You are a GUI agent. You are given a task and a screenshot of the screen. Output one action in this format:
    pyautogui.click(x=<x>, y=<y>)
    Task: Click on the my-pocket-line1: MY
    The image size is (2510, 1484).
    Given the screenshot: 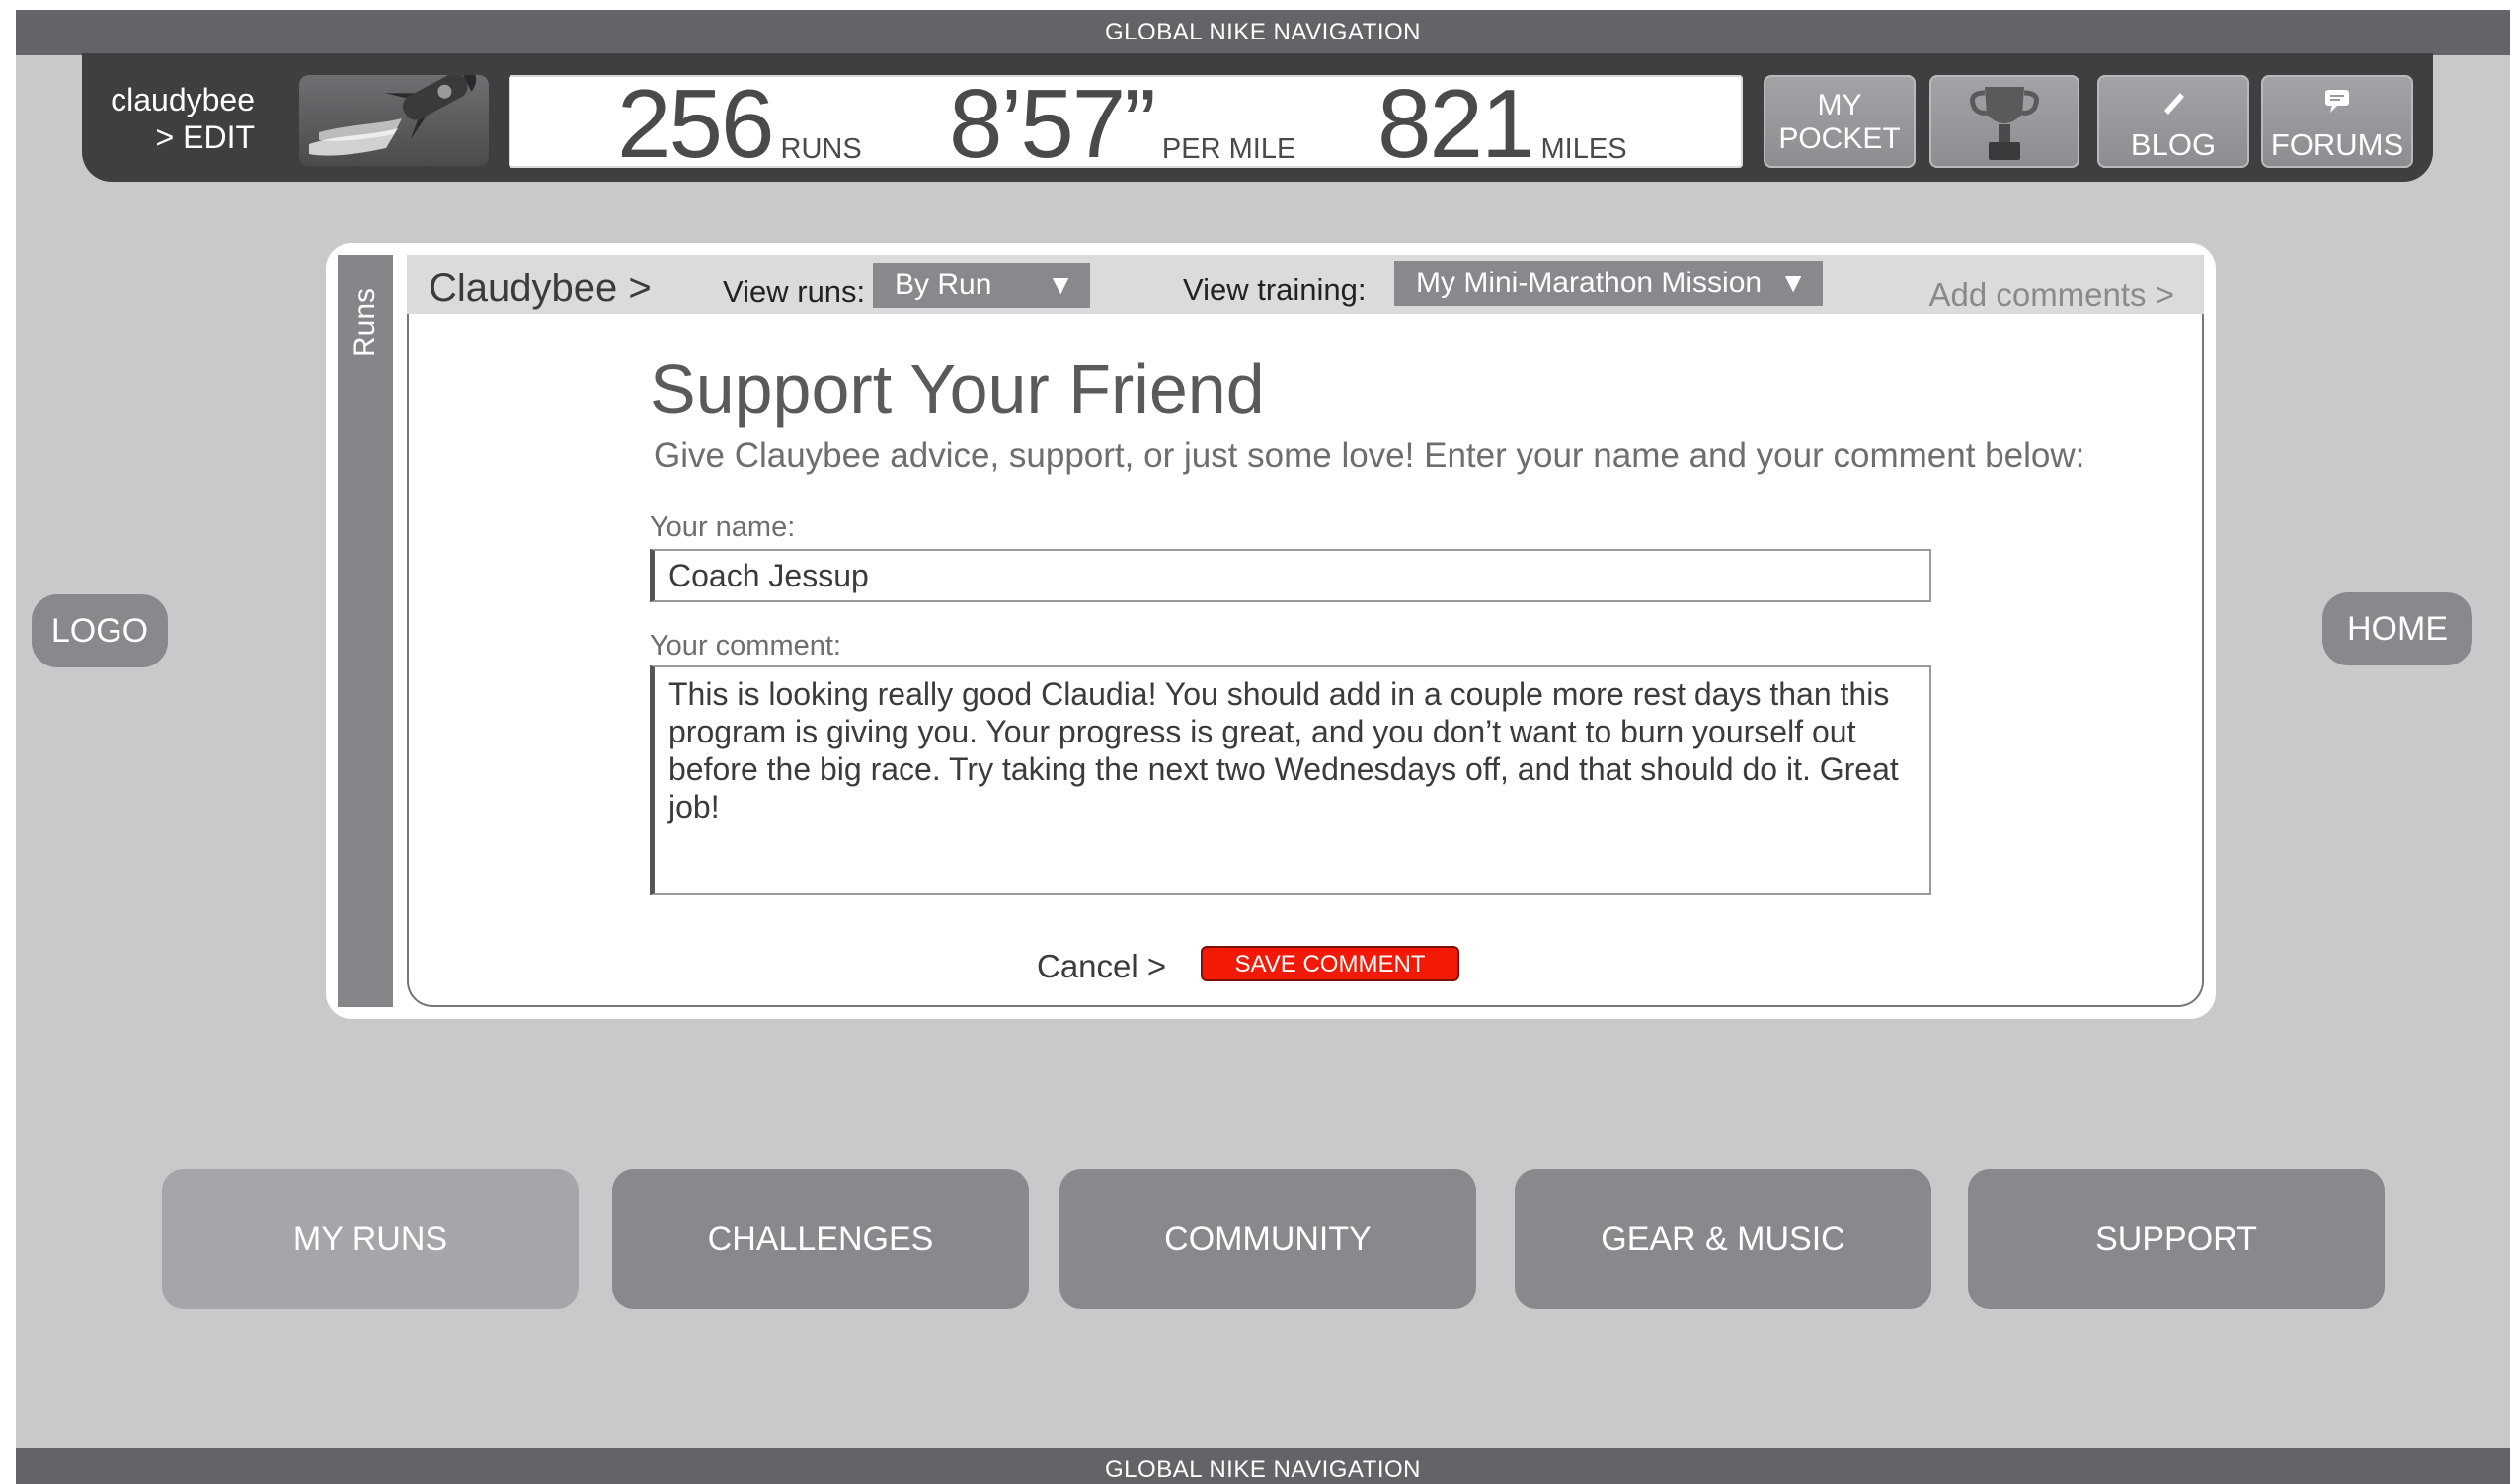 What is the action you would take?
    pyautogui.click(x=1839, y=105)
    